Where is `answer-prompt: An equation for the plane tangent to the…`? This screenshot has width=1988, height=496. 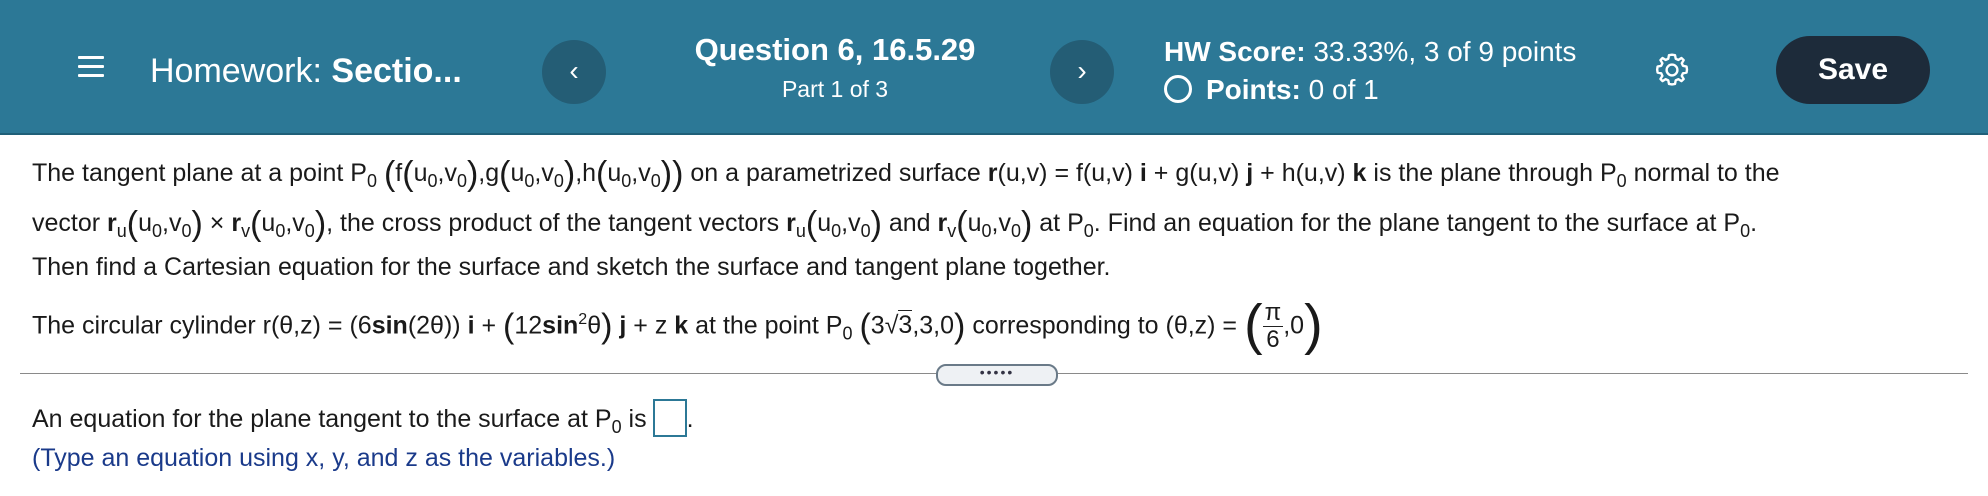
answer-prompt: An equation for the plane tangent to the… is located at coordinates (363, 418).